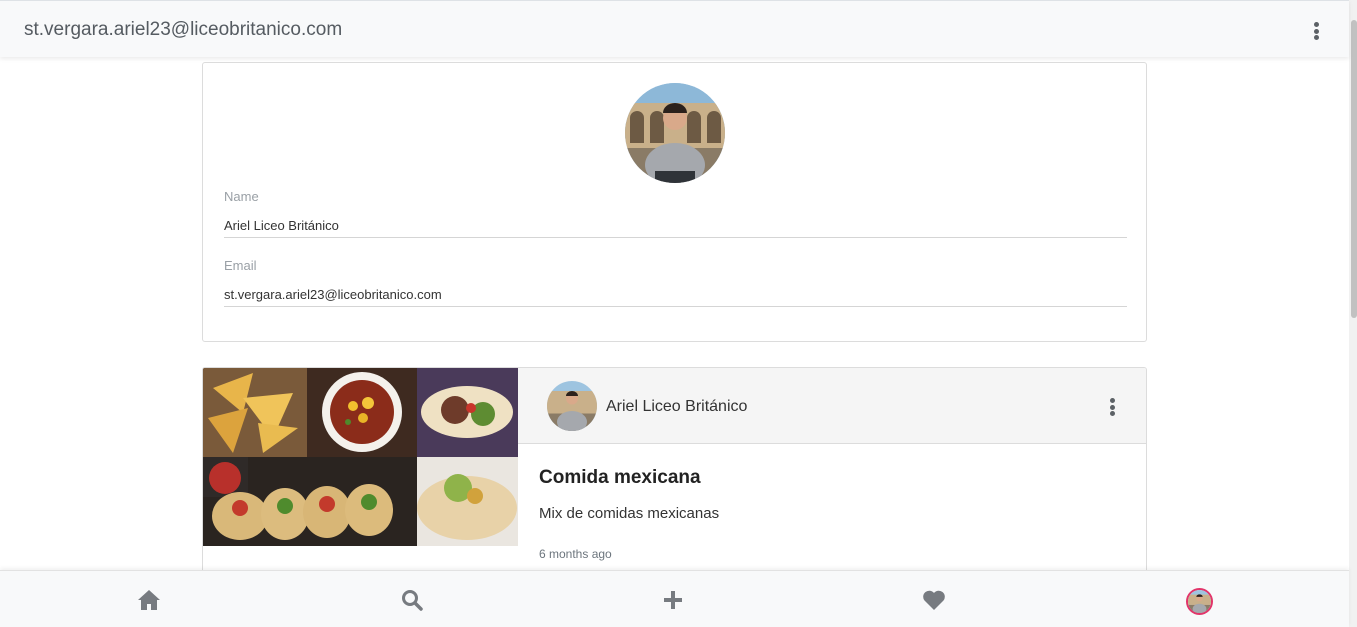 This screenshot has width=1357, height=627. What do you see at coordinates (674, 28) in the screenshot?
I see `top-app-bar: st.vergara.ariel23@liceobritanico.com` at bounding box center [674, 28].